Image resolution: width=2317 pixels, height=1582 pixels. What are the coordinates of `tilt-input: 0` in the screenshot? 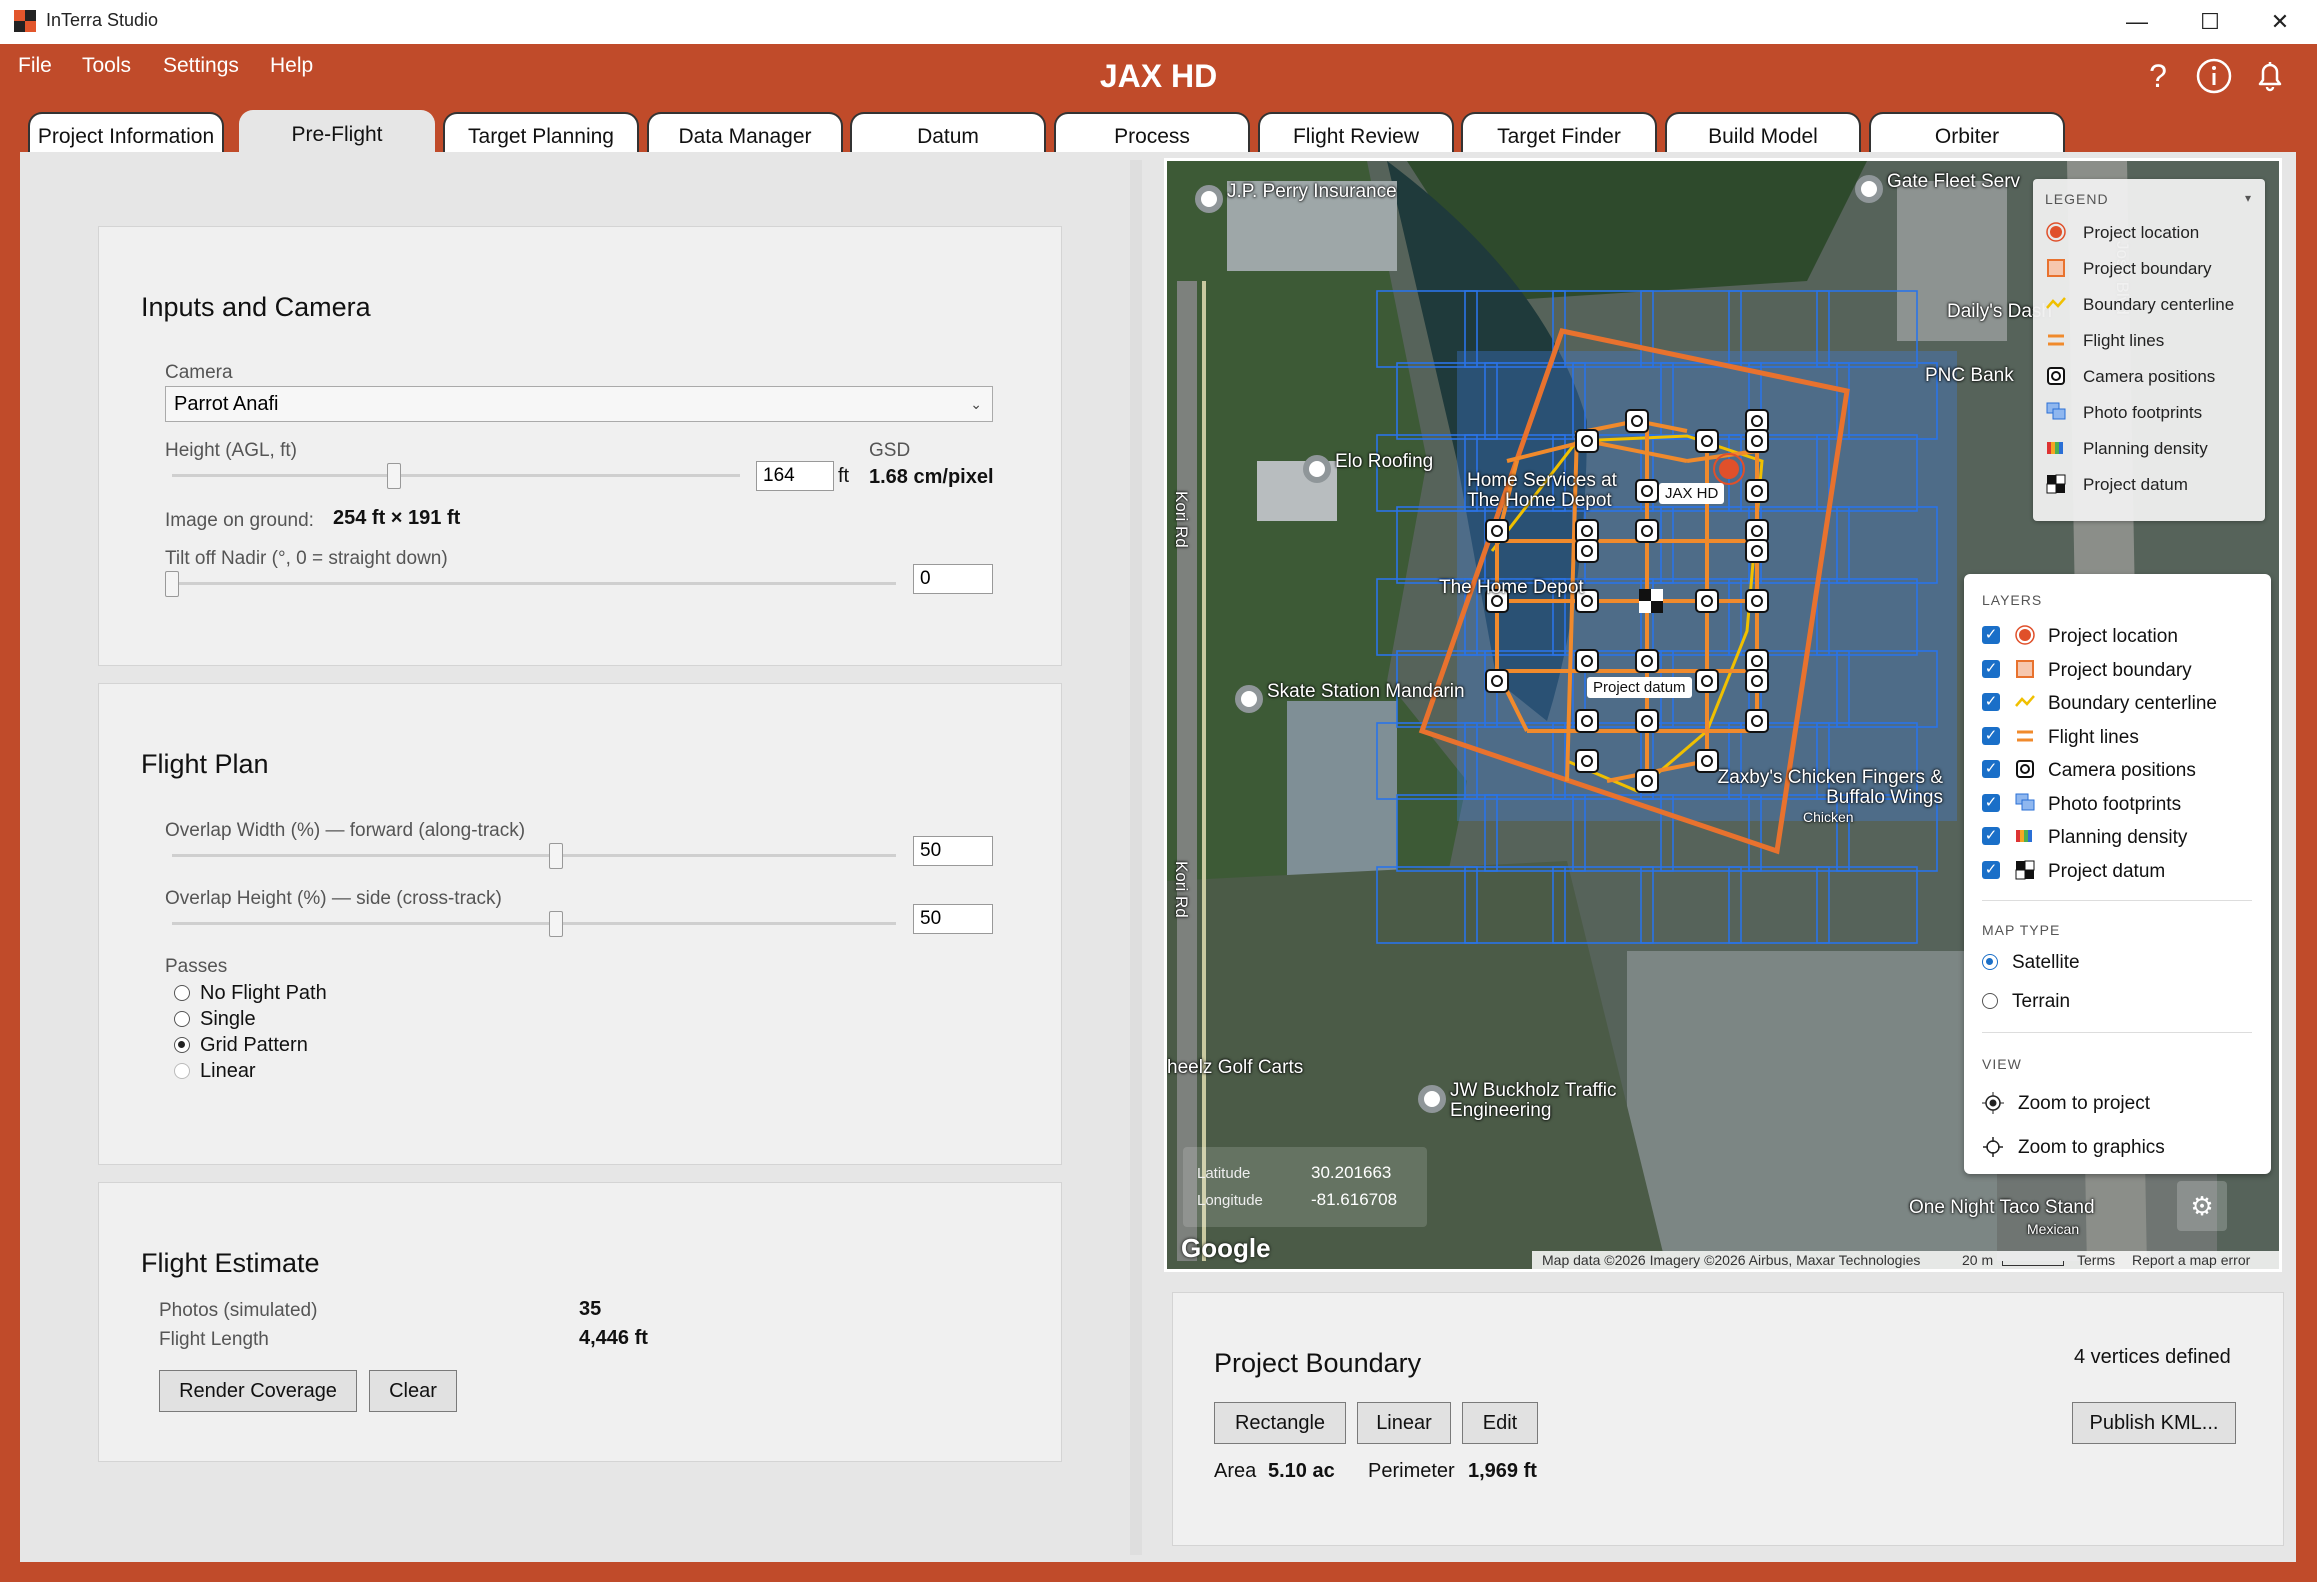 It's located at (953, 579).